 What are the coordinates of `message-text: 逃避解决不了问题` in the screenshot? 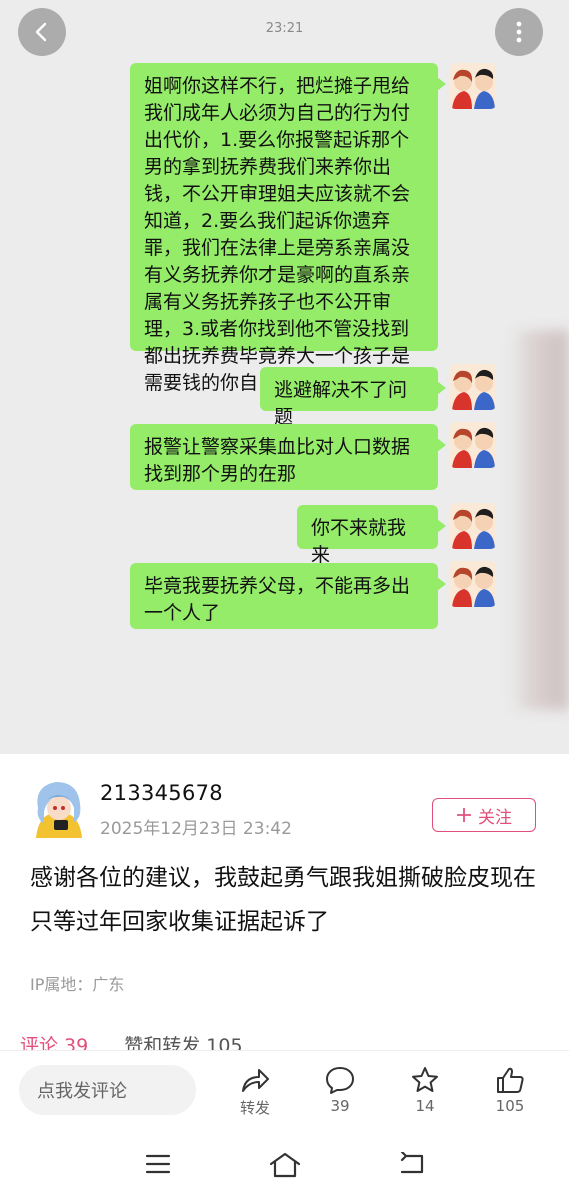 It's located at (341, 403).